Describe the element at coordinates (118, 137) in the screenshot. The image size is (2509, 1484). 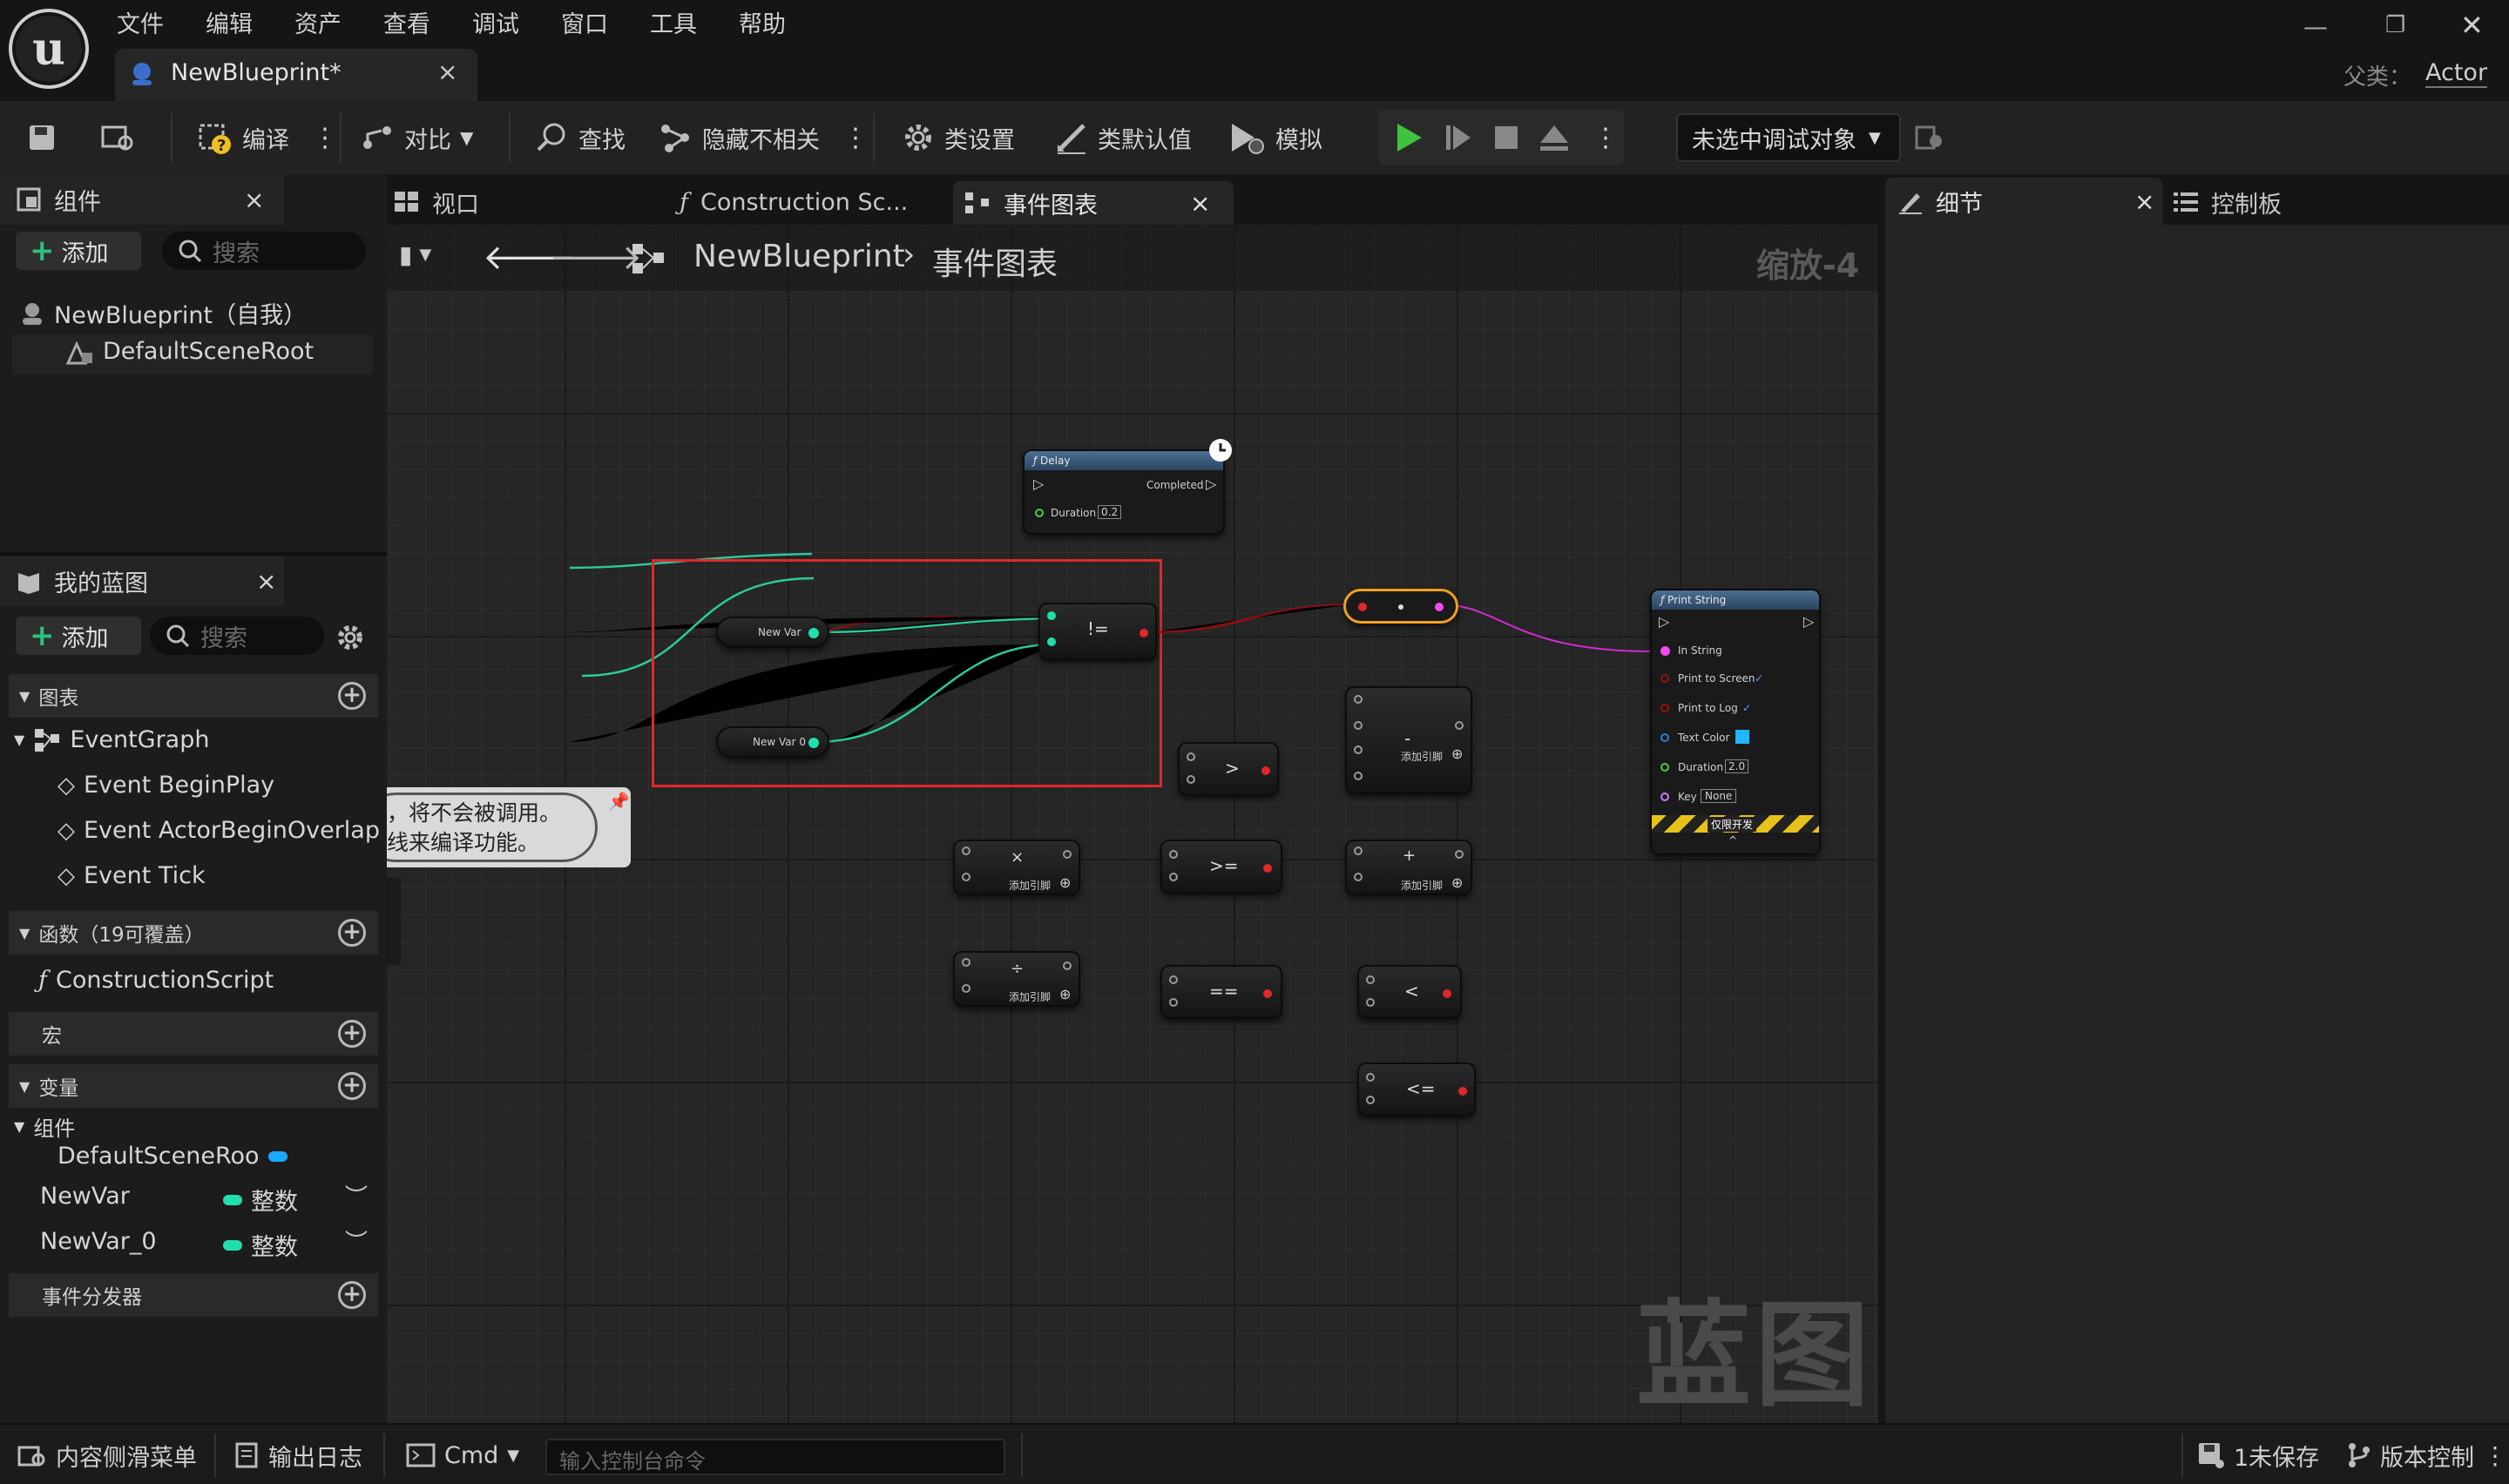
I see `browse-button` at that location.